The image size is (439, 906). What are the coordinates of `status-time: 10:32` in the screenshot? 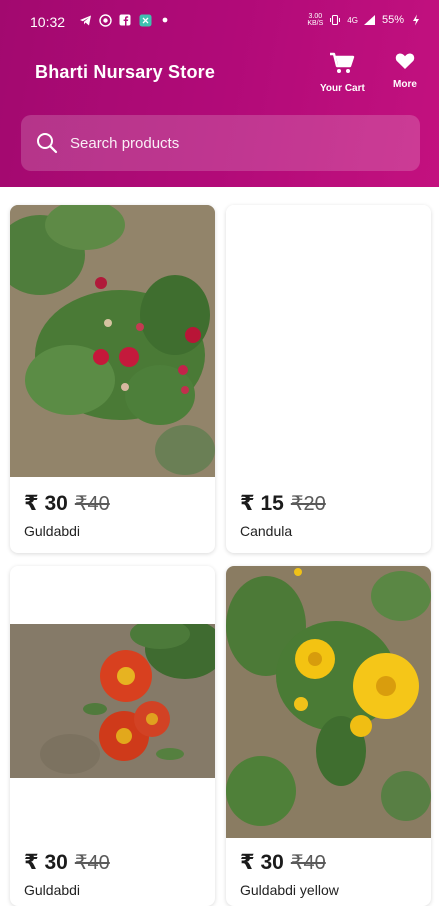 It's located at (48, 22).